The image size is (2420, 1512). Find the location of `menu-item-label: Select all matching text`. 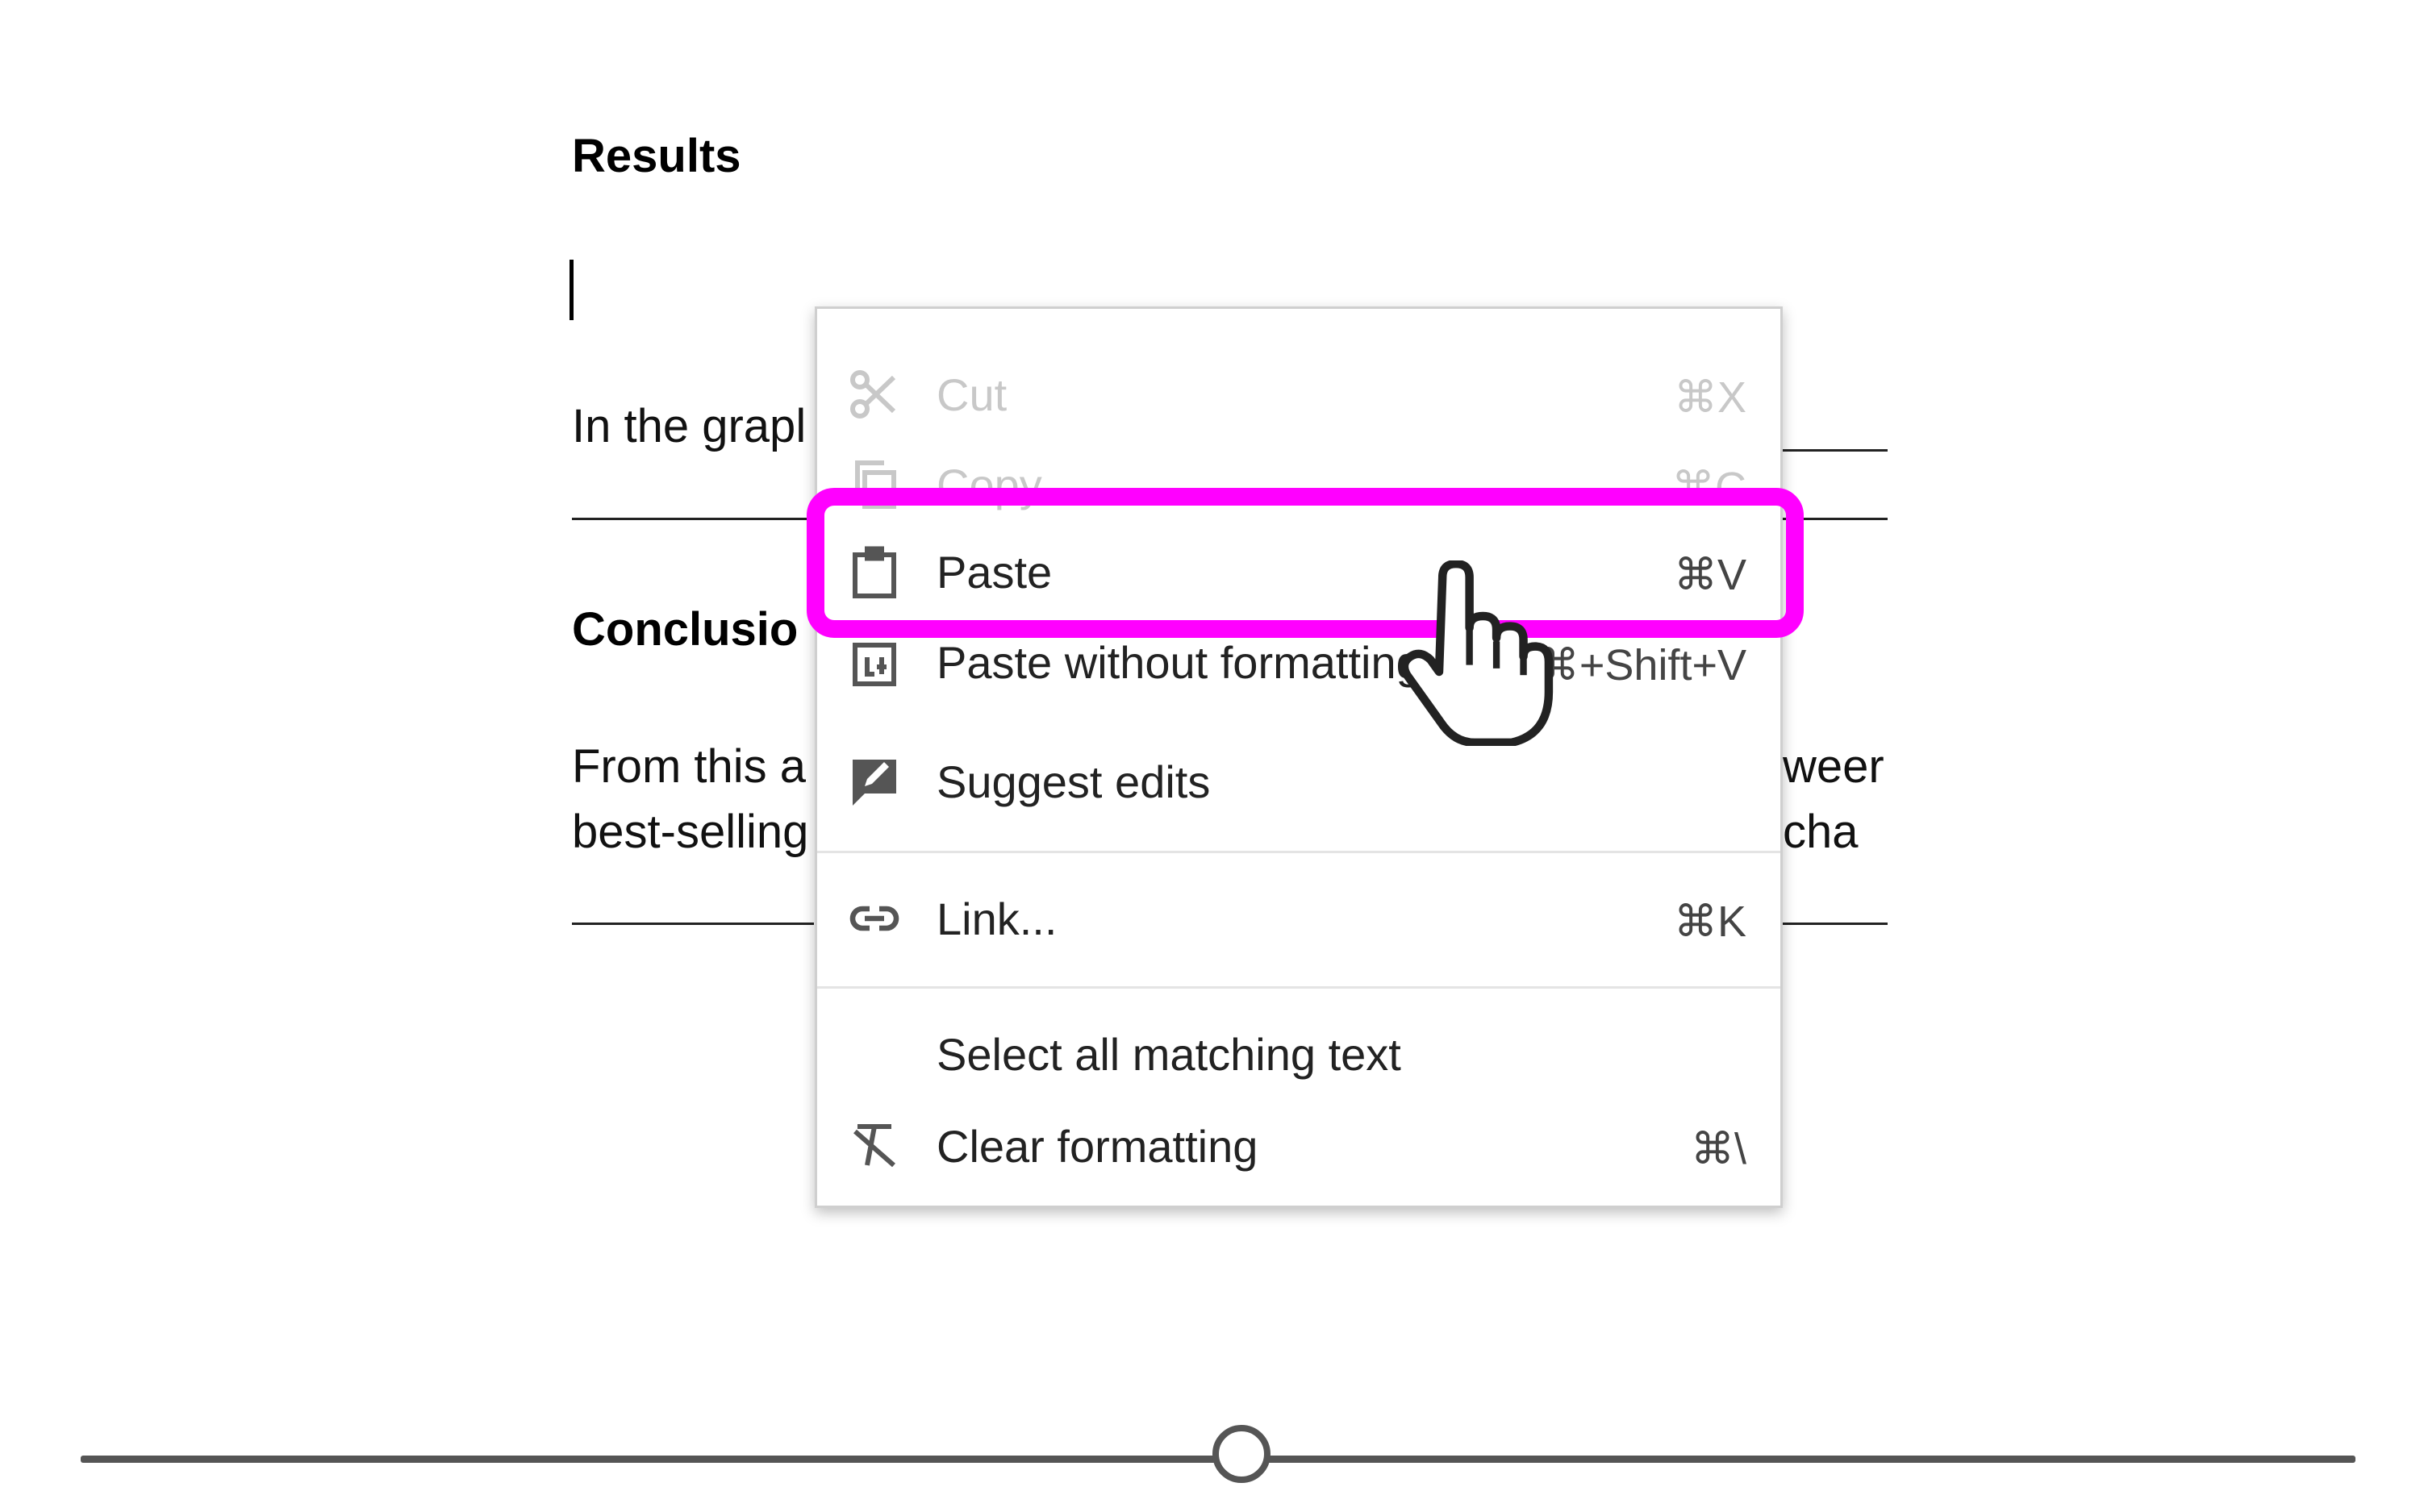

menu-item-label: Select all matching text is located at coordinates (1169, 1054).